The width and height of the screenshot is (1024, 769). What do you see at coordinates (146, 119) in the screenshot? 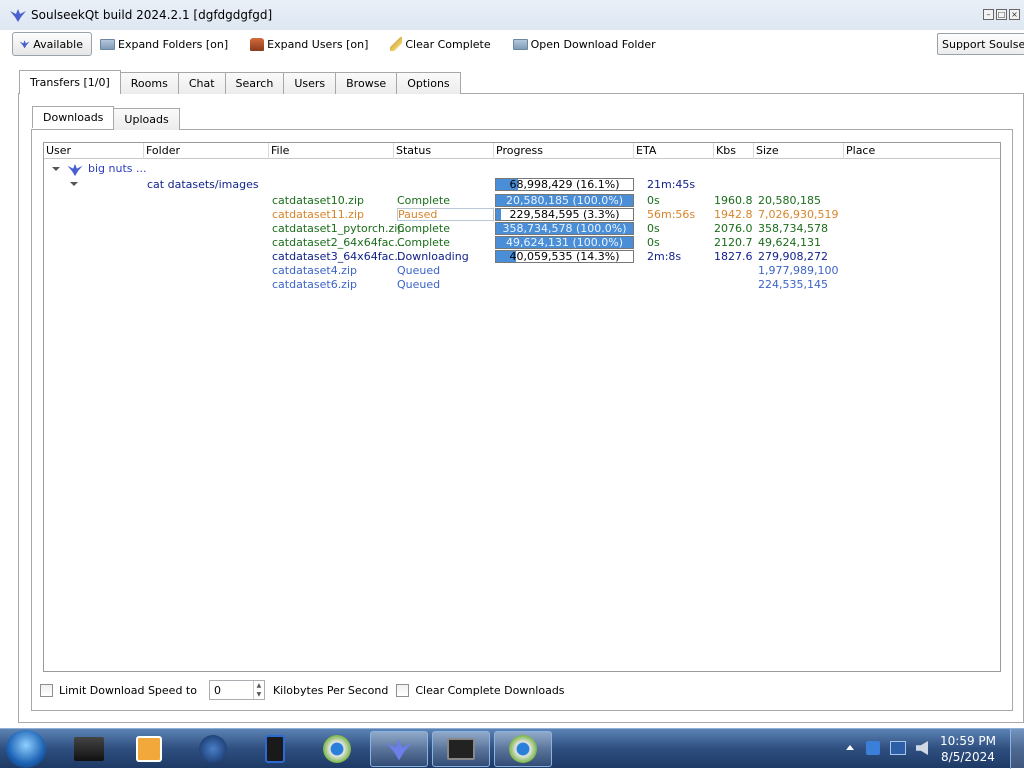
I see `tab-uploads: Uploads` at bounding box center [146, 119].